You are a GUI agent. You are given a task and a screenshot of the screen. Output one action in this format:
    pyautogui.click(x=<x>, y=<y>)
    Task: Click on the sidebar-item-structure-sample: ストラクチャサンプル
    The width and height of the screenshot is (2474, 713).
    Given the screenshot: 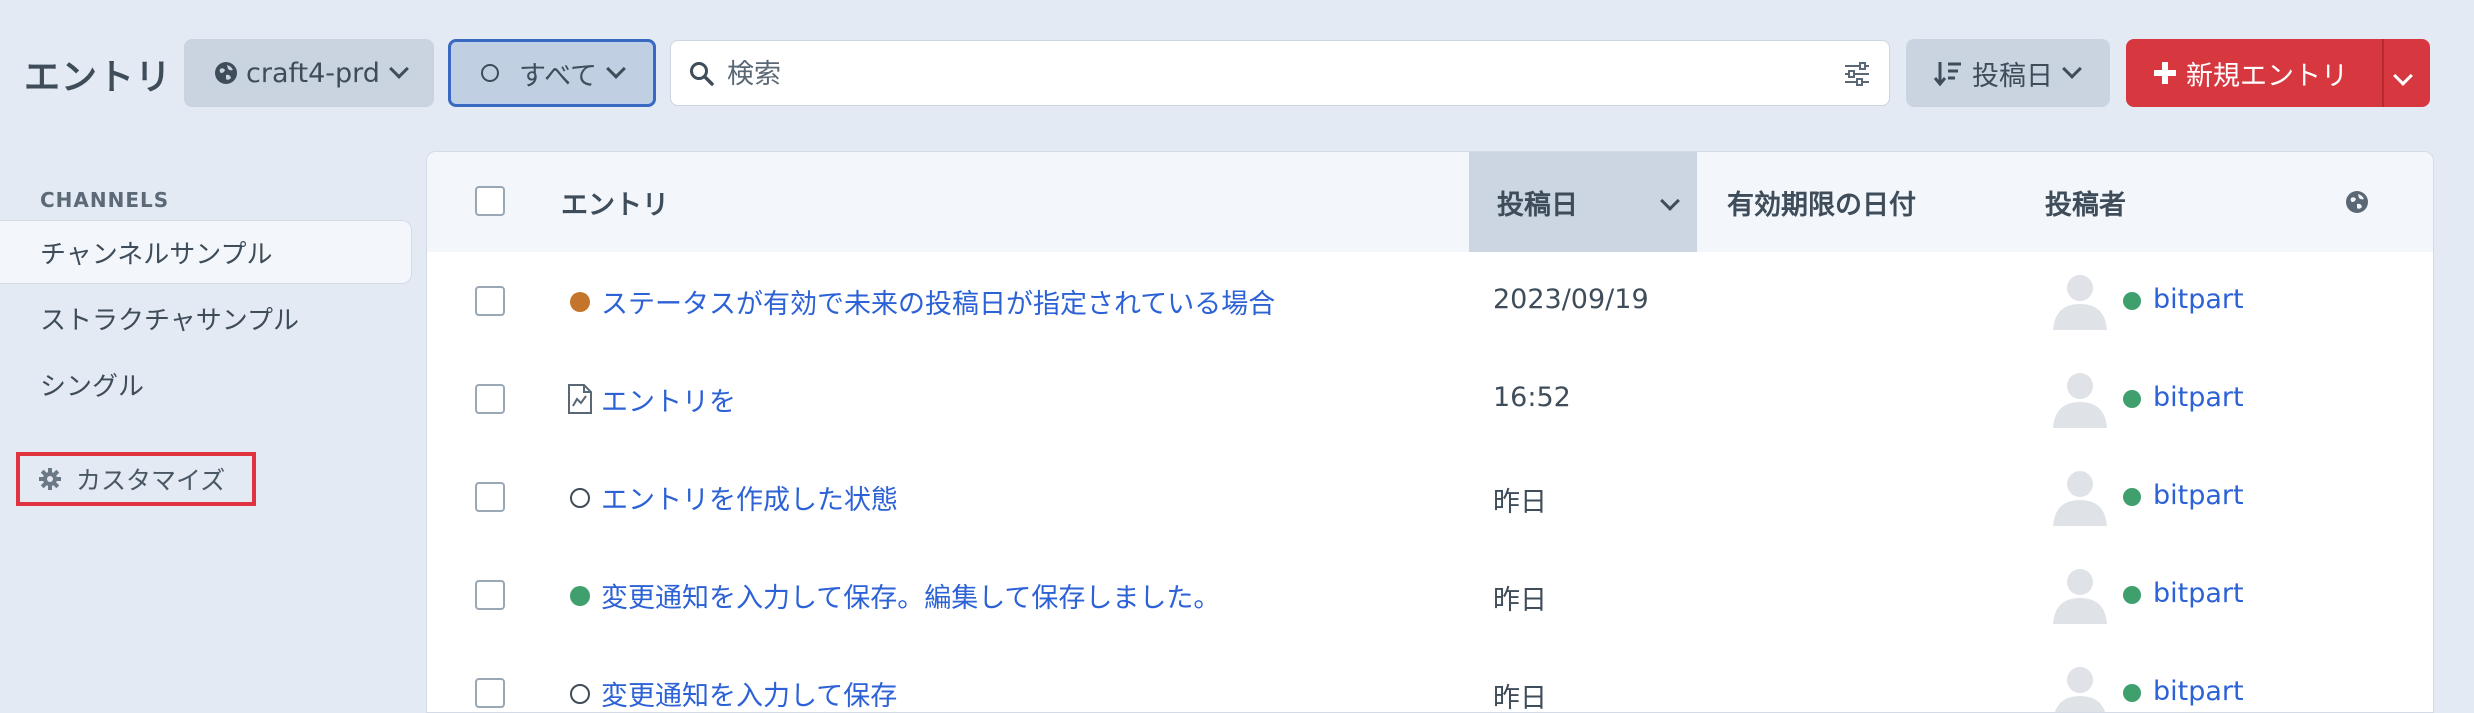 What is the action you would take?
    pyautogui.click(x=206, y=318)
    